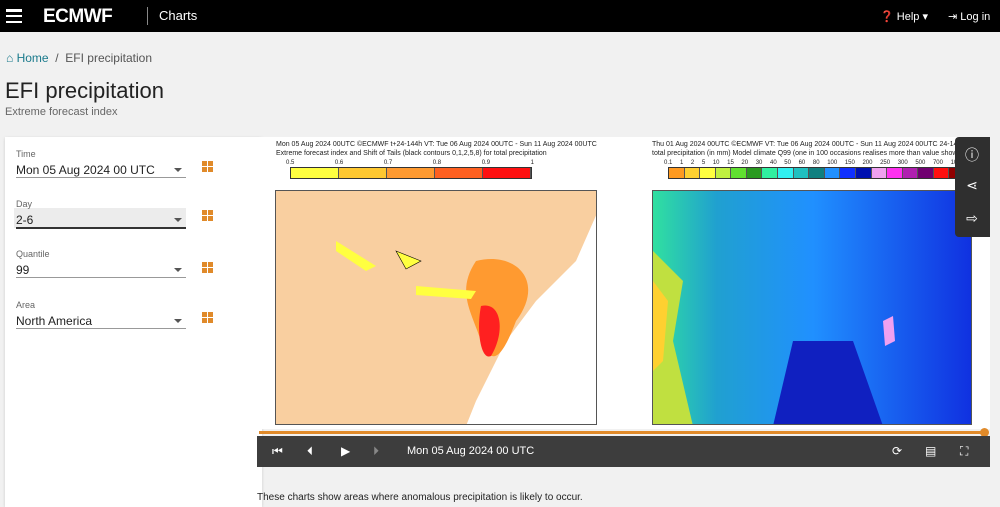  I want to click on colorbar-tick: 0.8, so click(437, 163).